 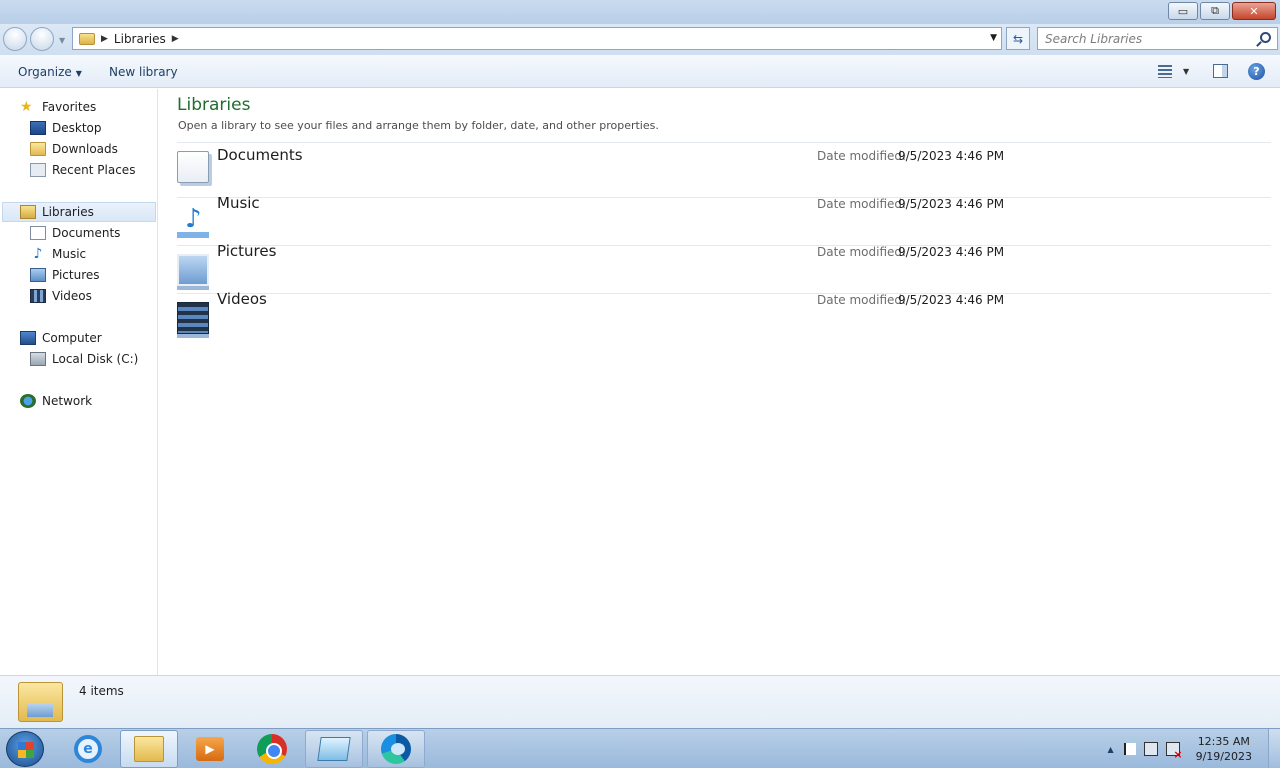 I want to click on address-bar: ▶ Libraries ▶ ▼, so click(x=537, y=38).